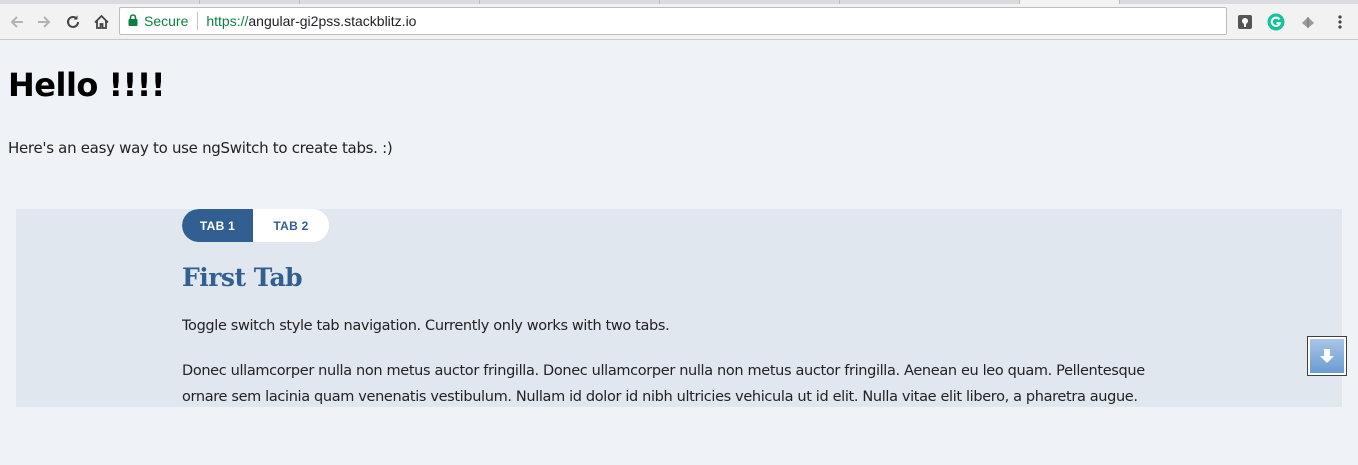  I want to click on menu-dots-icon, so click(1340, 22).